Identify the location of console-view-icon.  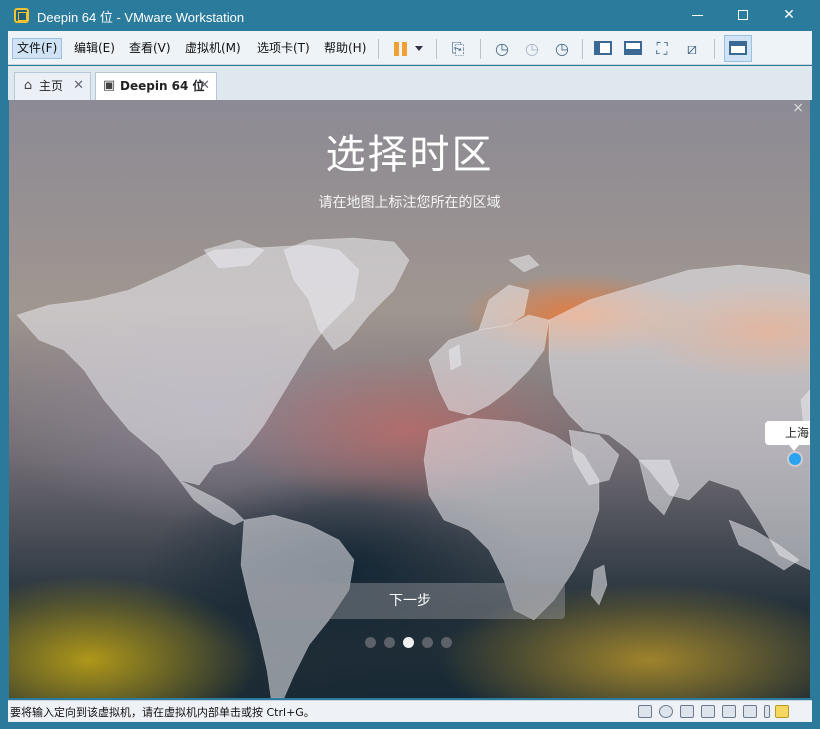
(738, 48).